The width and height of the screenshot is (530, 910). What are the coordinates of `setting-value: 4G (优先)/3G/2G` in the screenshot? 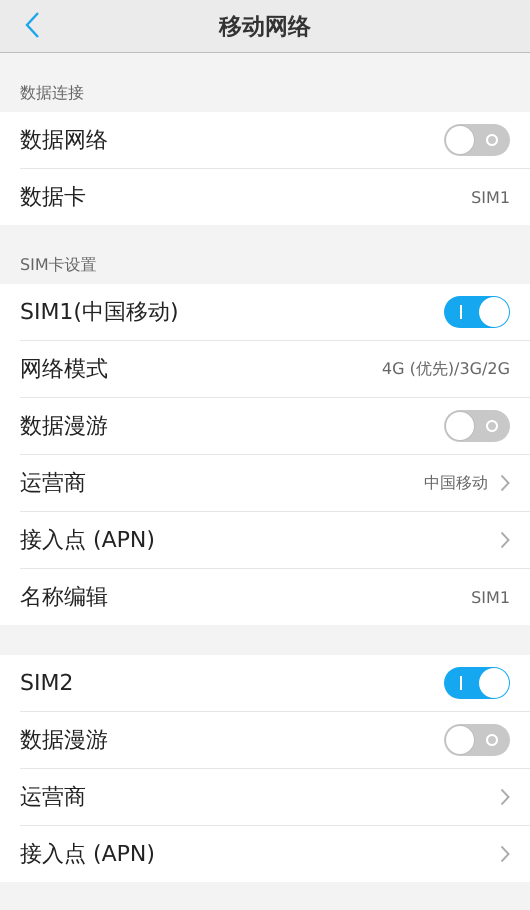 It's located at (446, 369).